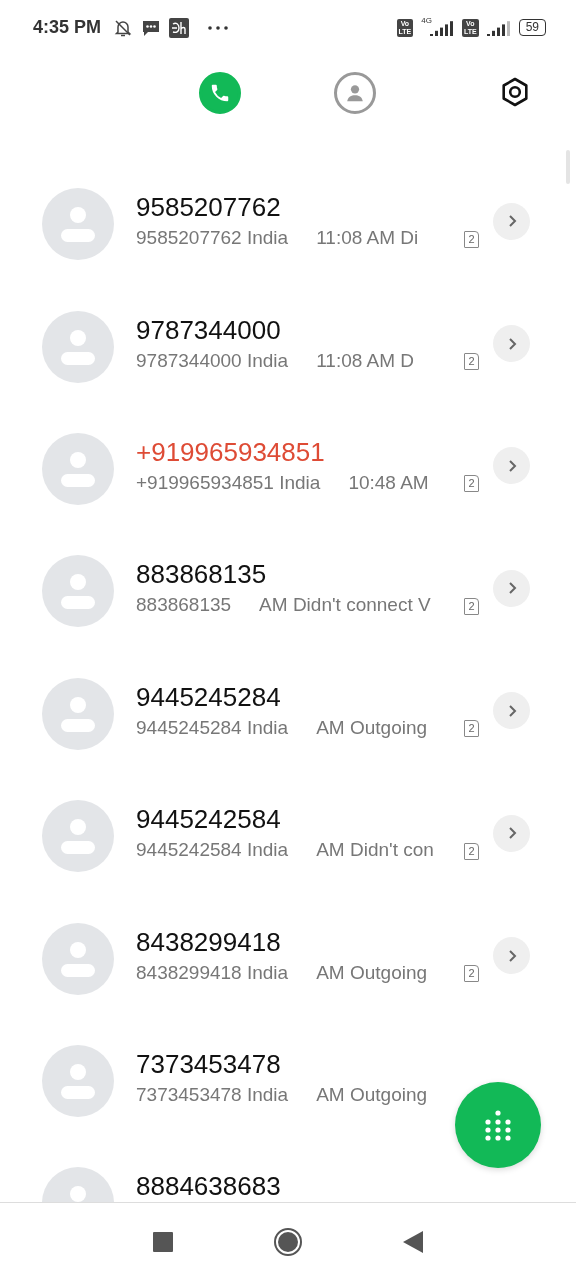 The height and width of the screenshot is (1280, 576). What do you see at coordinates (209, 820) in the screenshot?
I see `caller-number: 9445242584` at bounding box center [209, 820].